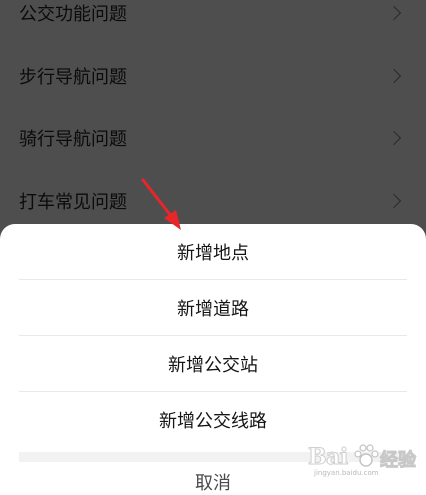  Describe the element at coordinates (328, 457) in the screenshot. I see `watermark-brand: Bai` at that location.